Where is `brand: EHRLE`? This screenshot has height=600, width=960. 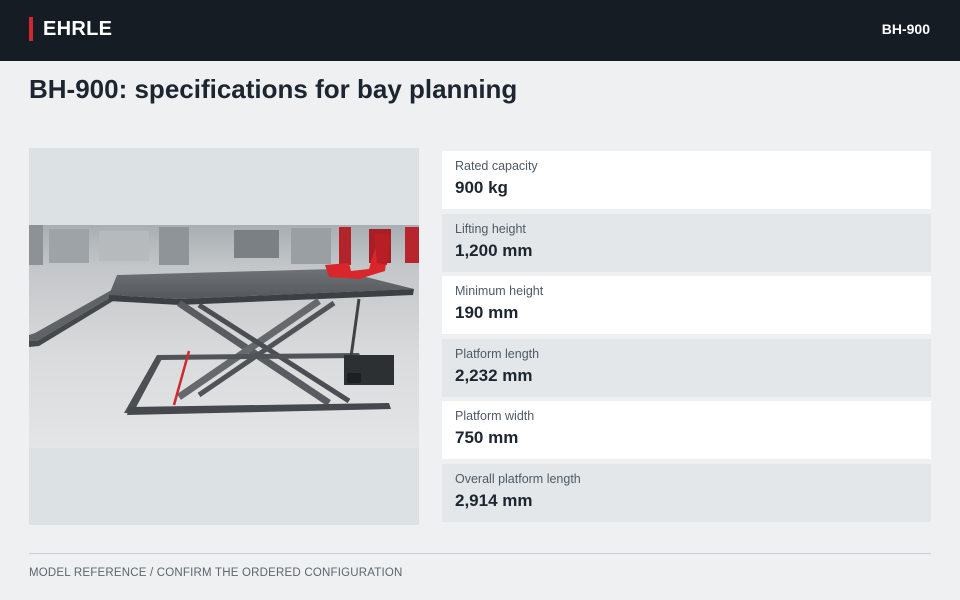
brand: EHRLE is located at coordinates (70, 29).